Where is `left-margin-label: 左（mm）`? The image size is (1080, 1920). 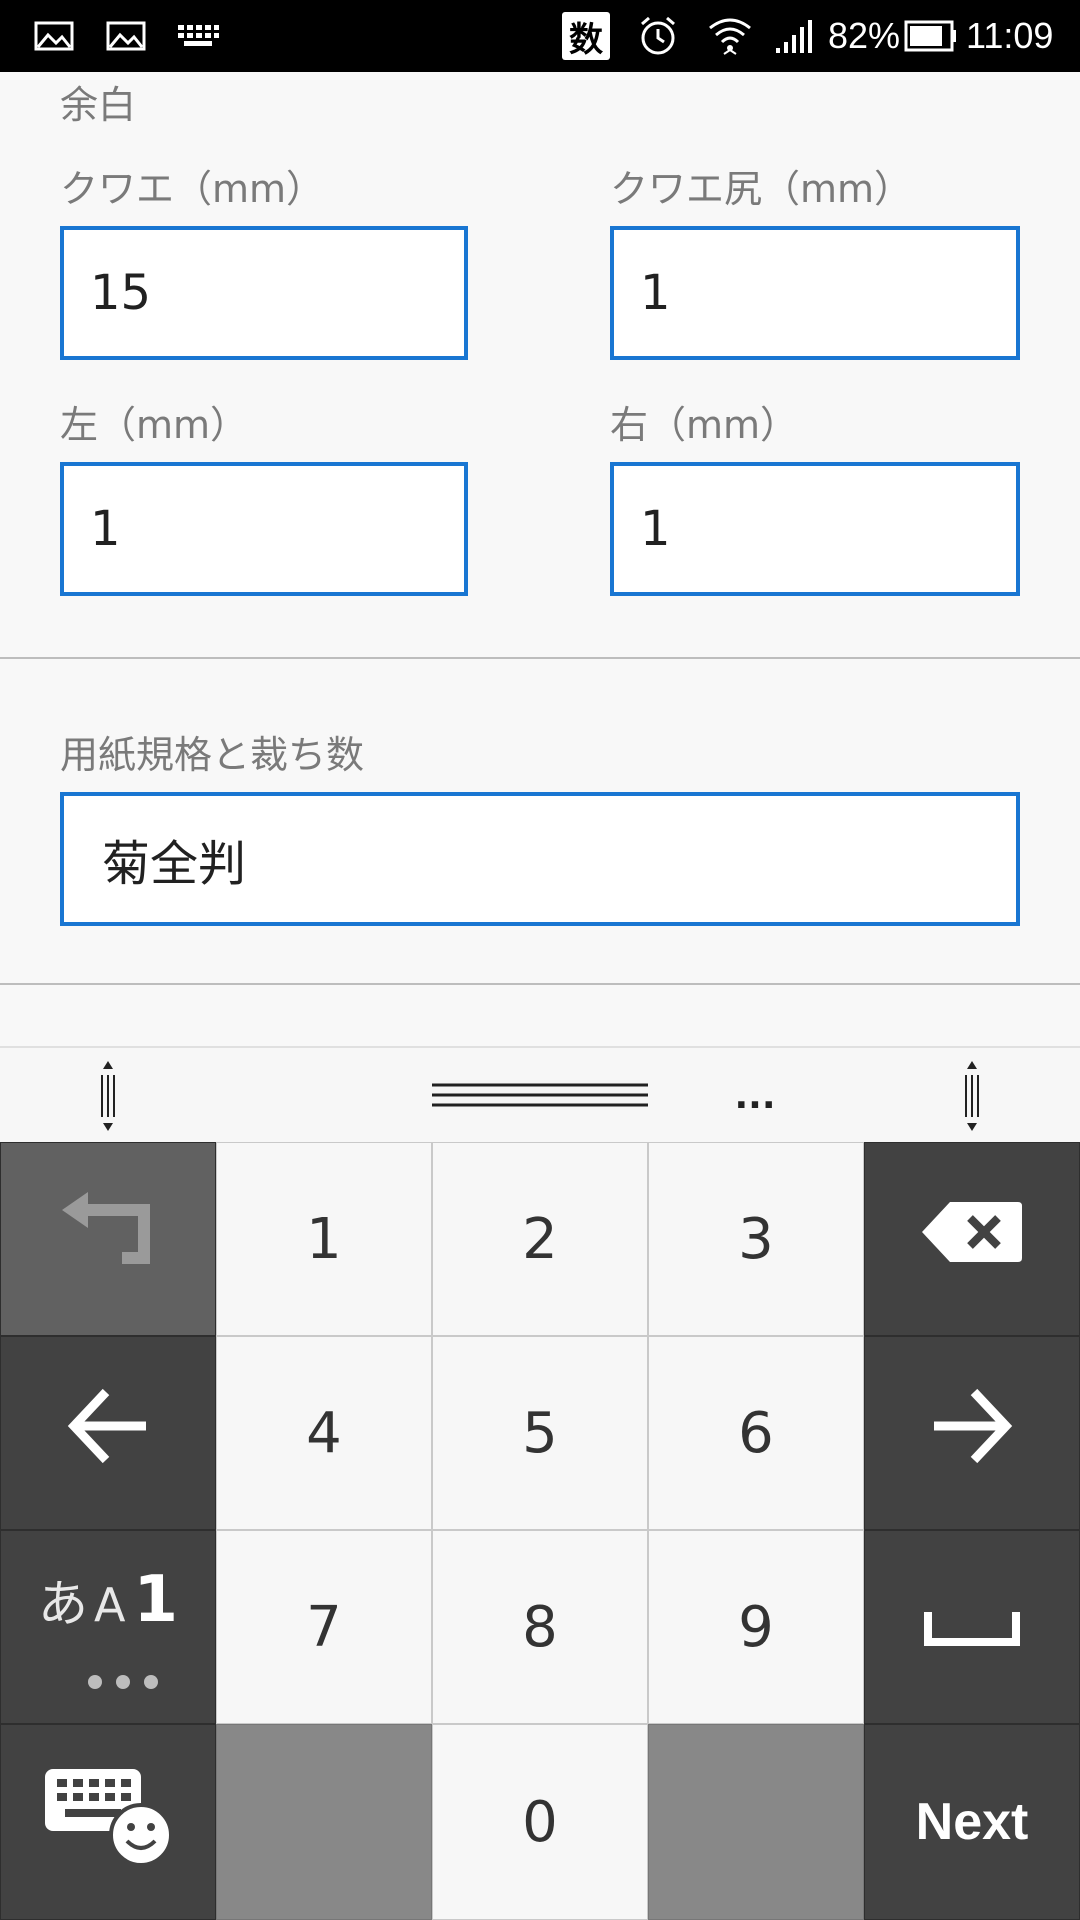
left-margin-label: 左（mm） is located at coordinates (154, 425).